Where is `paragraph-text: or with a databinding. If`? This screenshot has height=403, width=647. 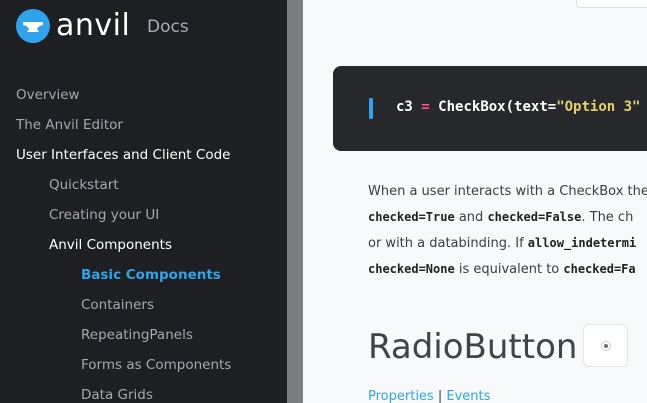
paragraph-text: or with a databinding. If is located at coordinates (448, 243).